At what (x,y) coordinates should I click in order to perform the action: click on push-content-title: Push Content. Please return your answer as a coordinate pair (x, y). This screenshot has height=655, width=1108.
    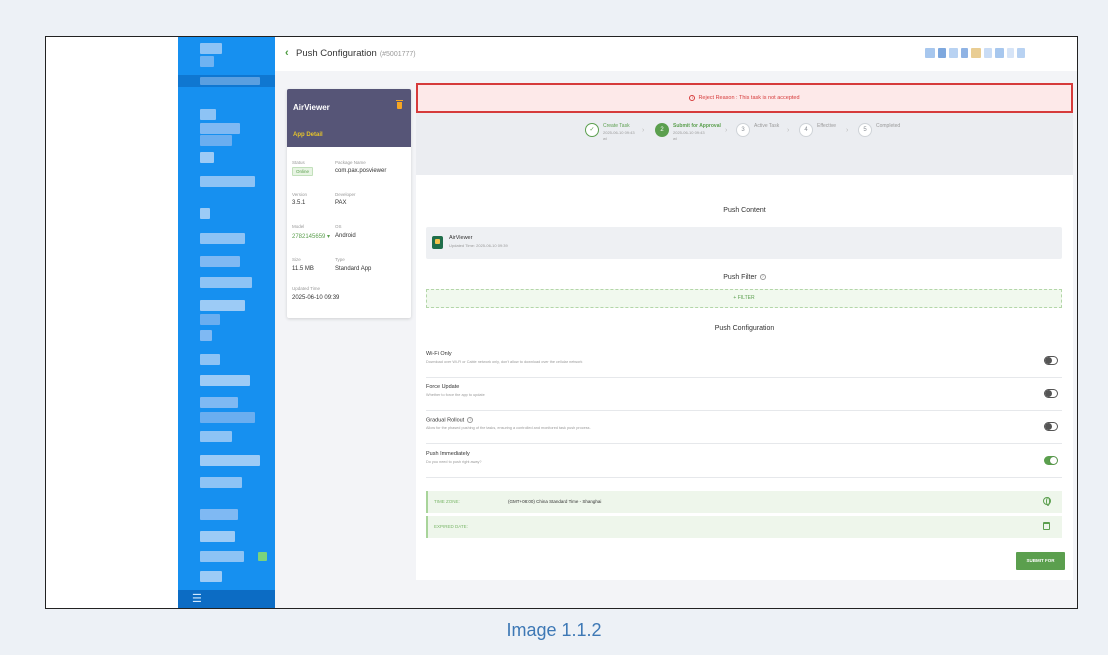
    Looking at the image, I should click on (744, 210).